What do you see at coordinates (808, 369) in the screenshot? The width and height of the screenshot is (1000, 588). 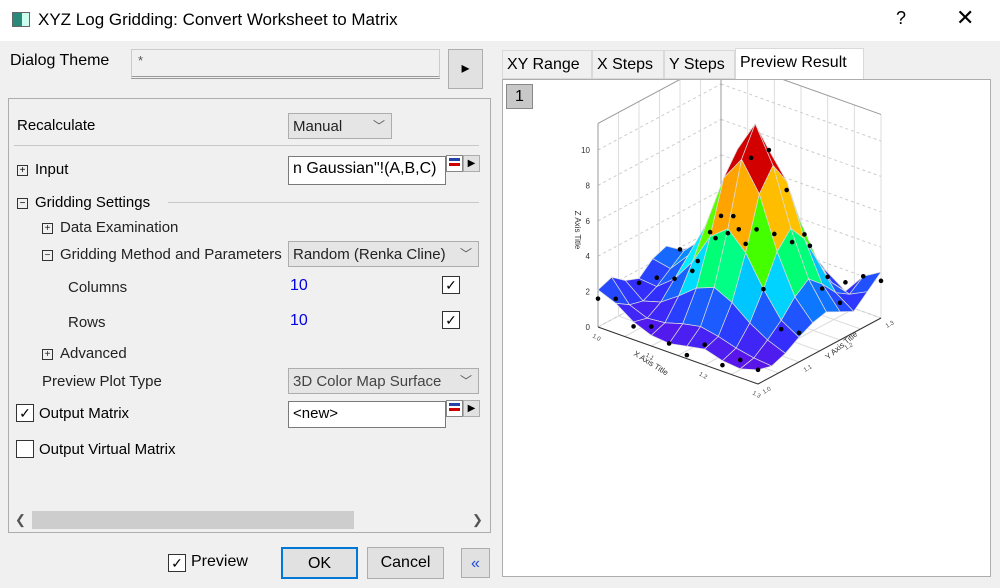 I see `y-tick-label: 1.1` at bounding box center [808, 369].